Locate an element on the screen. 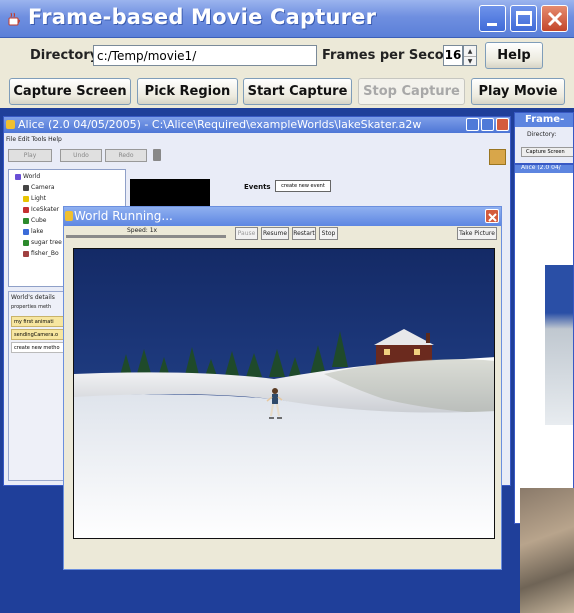 The height and width of the screenshot is (613, 574). alice-menu-bar: File Edit Tools Help is located at coordinates (34, 139).